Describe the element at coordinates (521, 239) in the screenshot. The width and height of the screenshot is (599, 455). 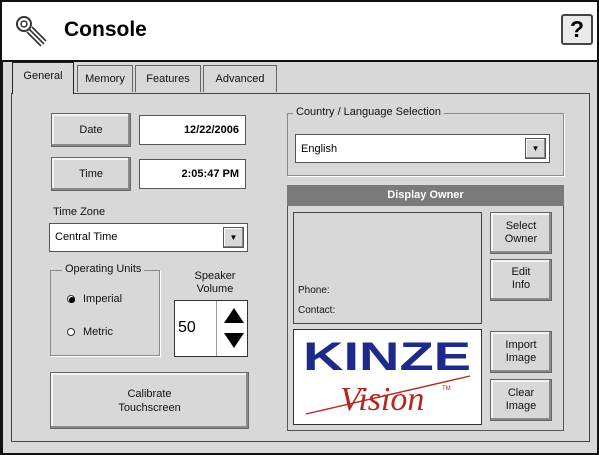
I see `select-owner-line2: Owner` at that location.